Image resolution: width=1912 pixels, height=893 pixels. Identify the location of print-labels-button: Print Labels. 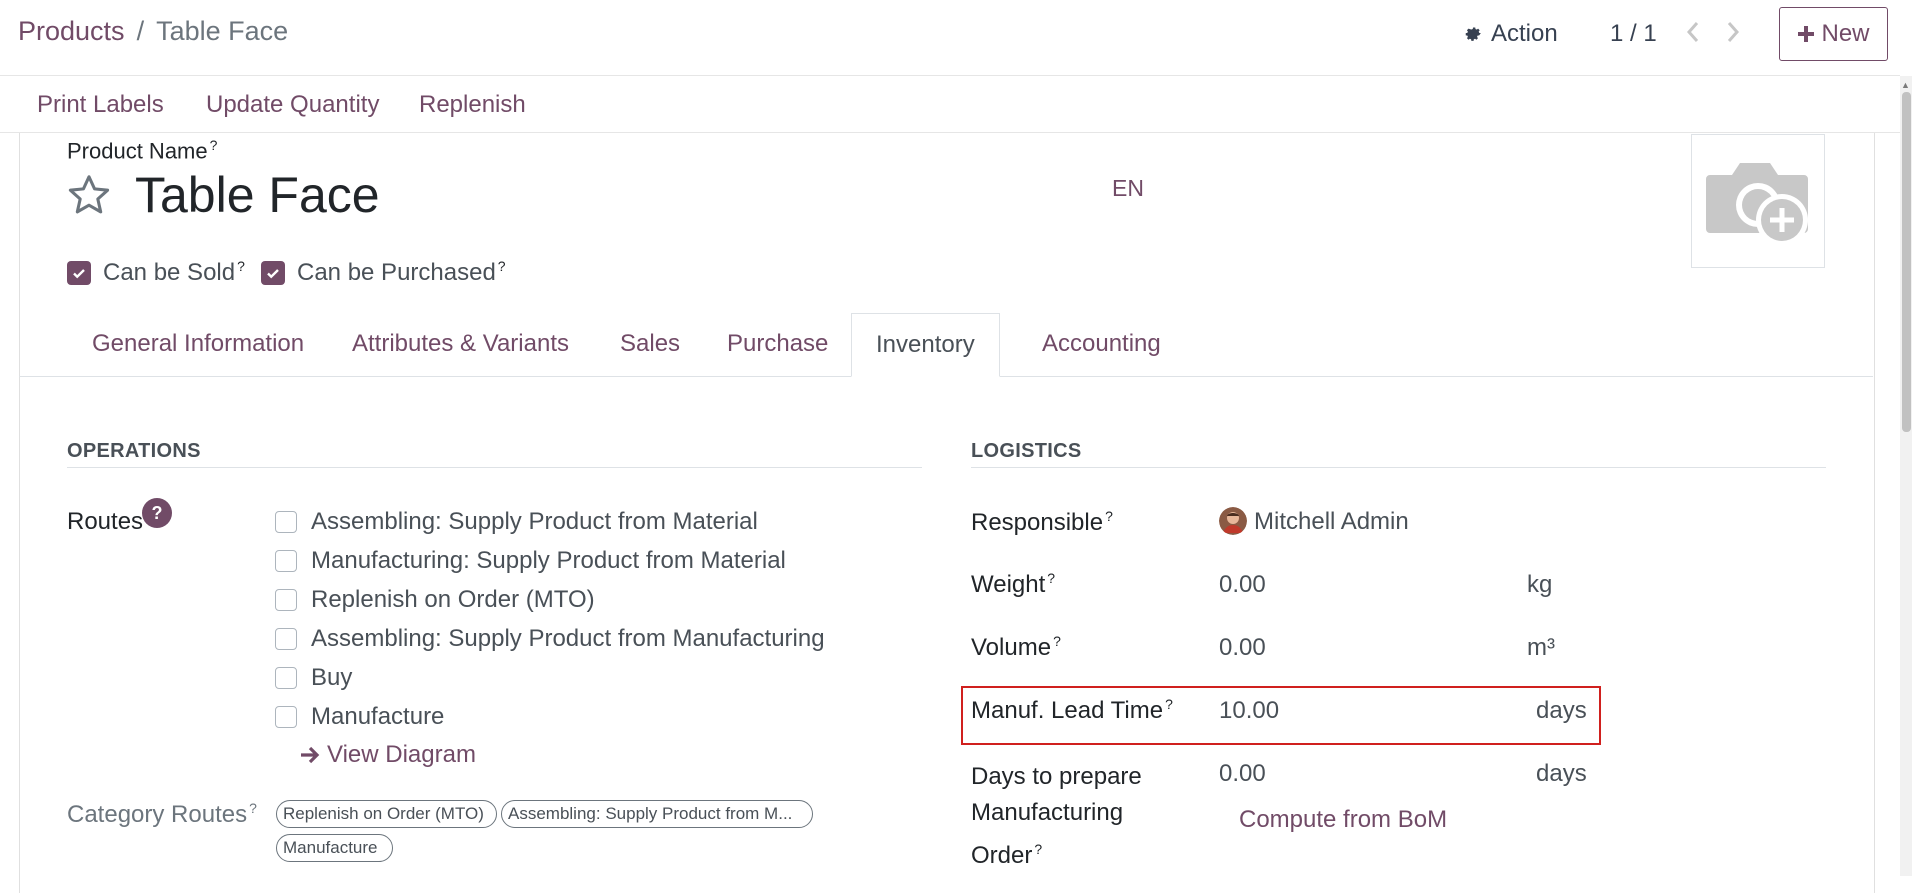
(100, 105).